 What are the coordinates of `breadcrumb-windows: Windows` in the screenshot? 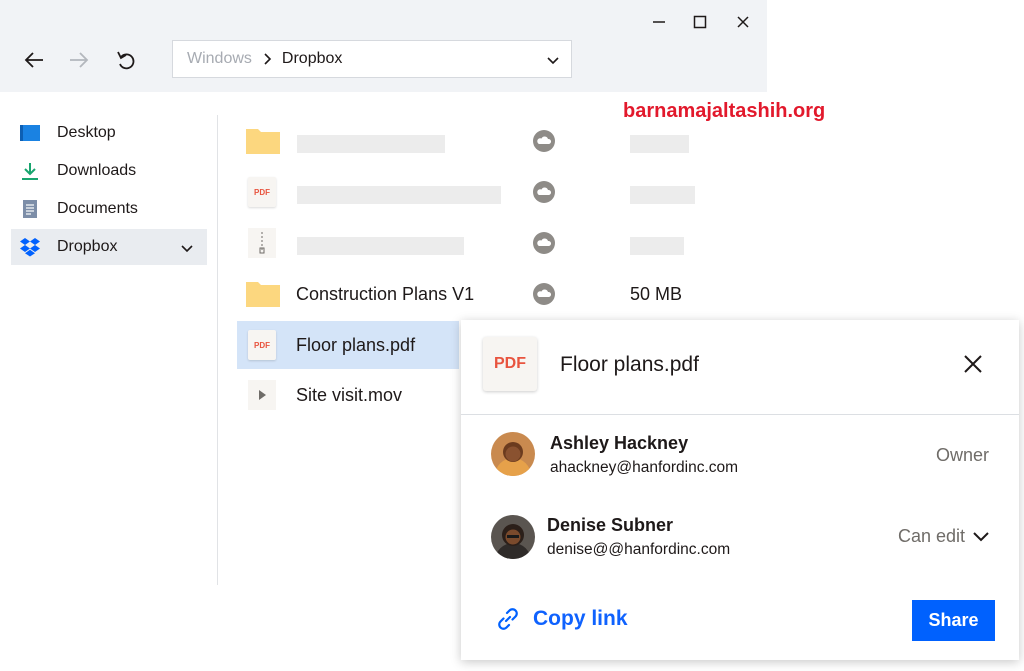 It's located at (219, 59).